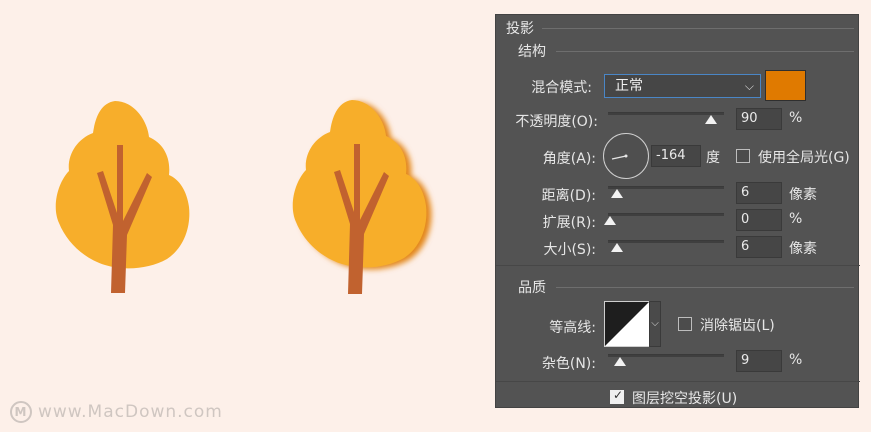 This screenshot has width=871, height=432. What do you see at coordinates (685, 324) in the screenshot?
I see `anti-alias-checkbox` at bounding box center [685, 324].